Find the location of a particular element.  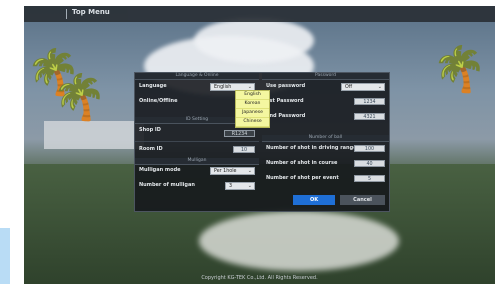

mulligan-count-select: 3 ⌄ is located at coordinates (240, 186).